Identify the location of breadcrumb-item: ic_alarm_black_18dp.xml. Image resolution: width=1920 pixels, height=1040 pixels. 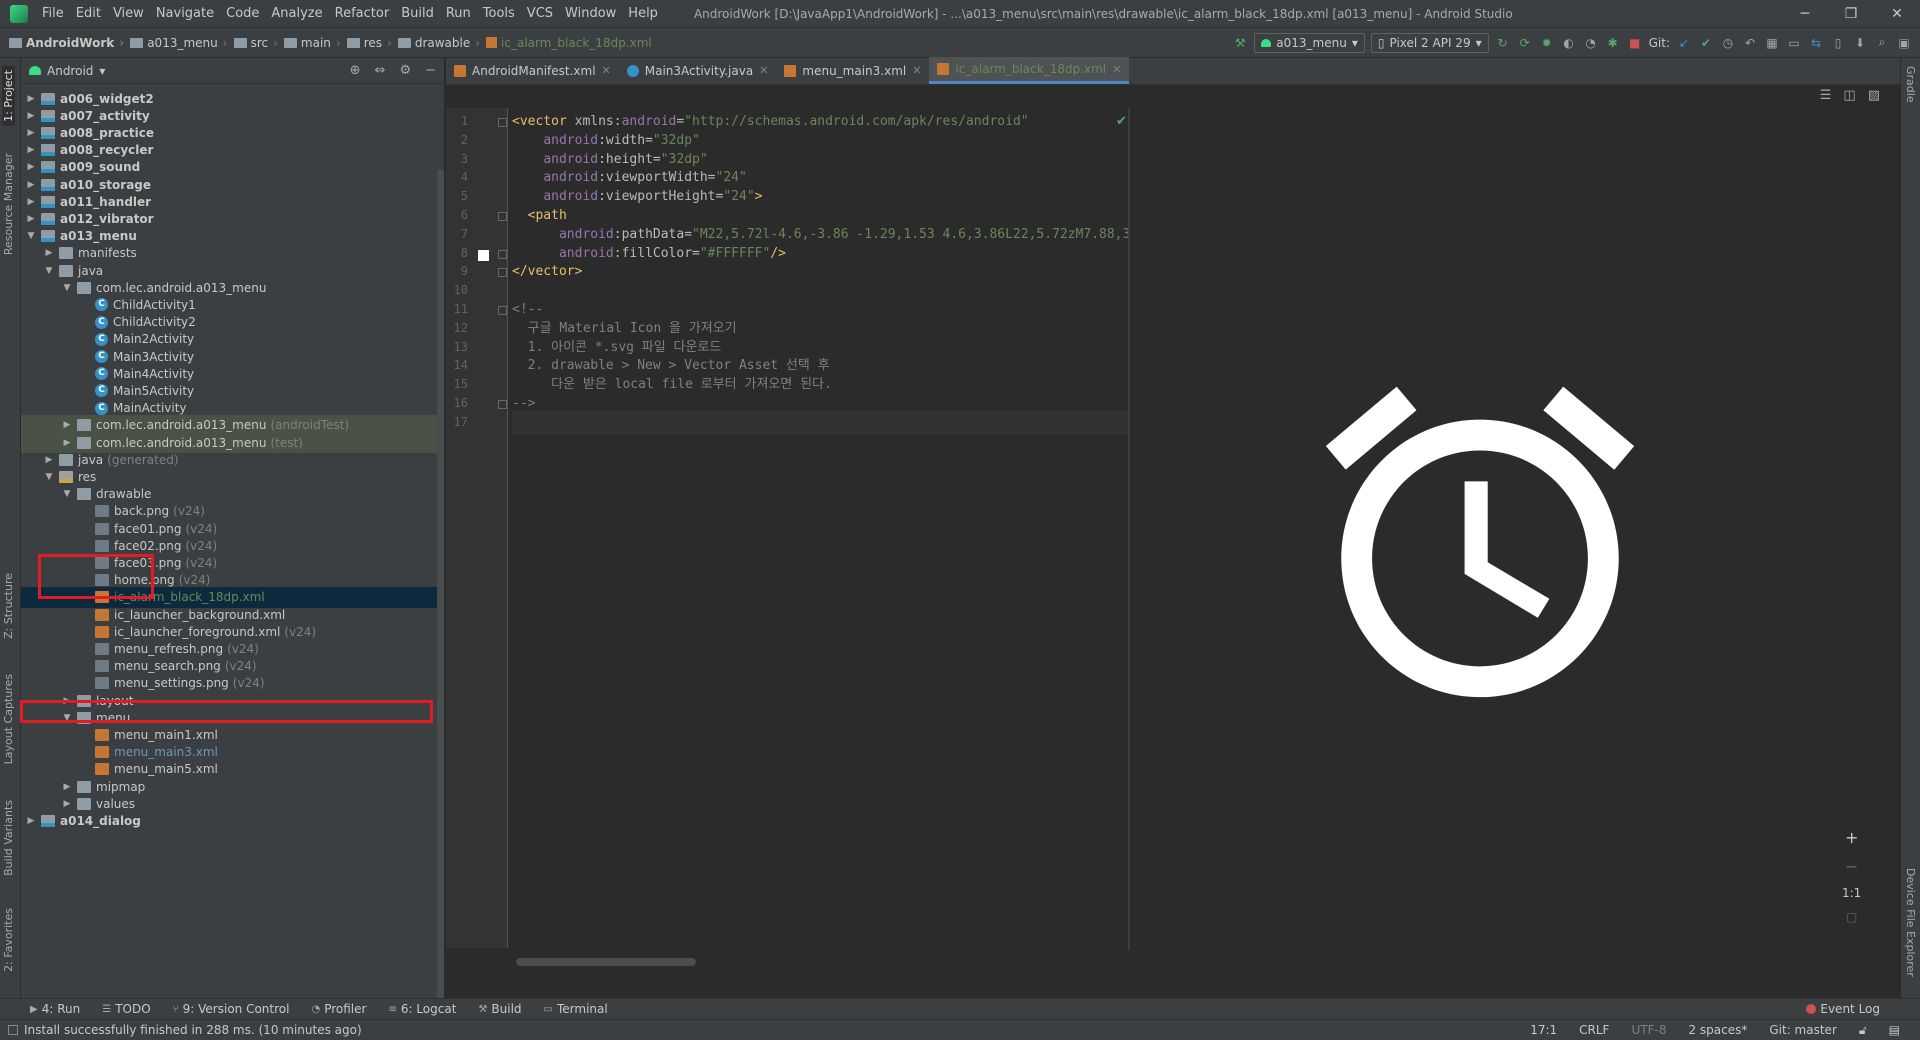
(569, 43).